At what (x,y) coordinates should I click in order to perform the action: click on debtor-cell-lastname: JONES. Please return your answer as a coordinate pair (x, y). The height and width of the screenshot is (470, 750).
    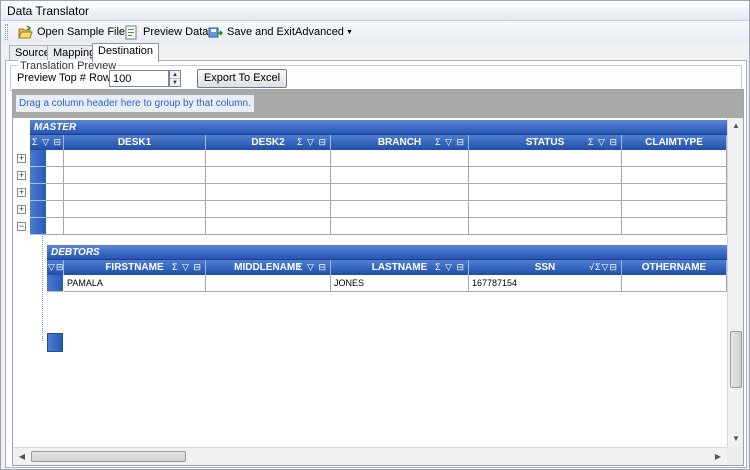
    Looking at the image, I should click on (400, 283).